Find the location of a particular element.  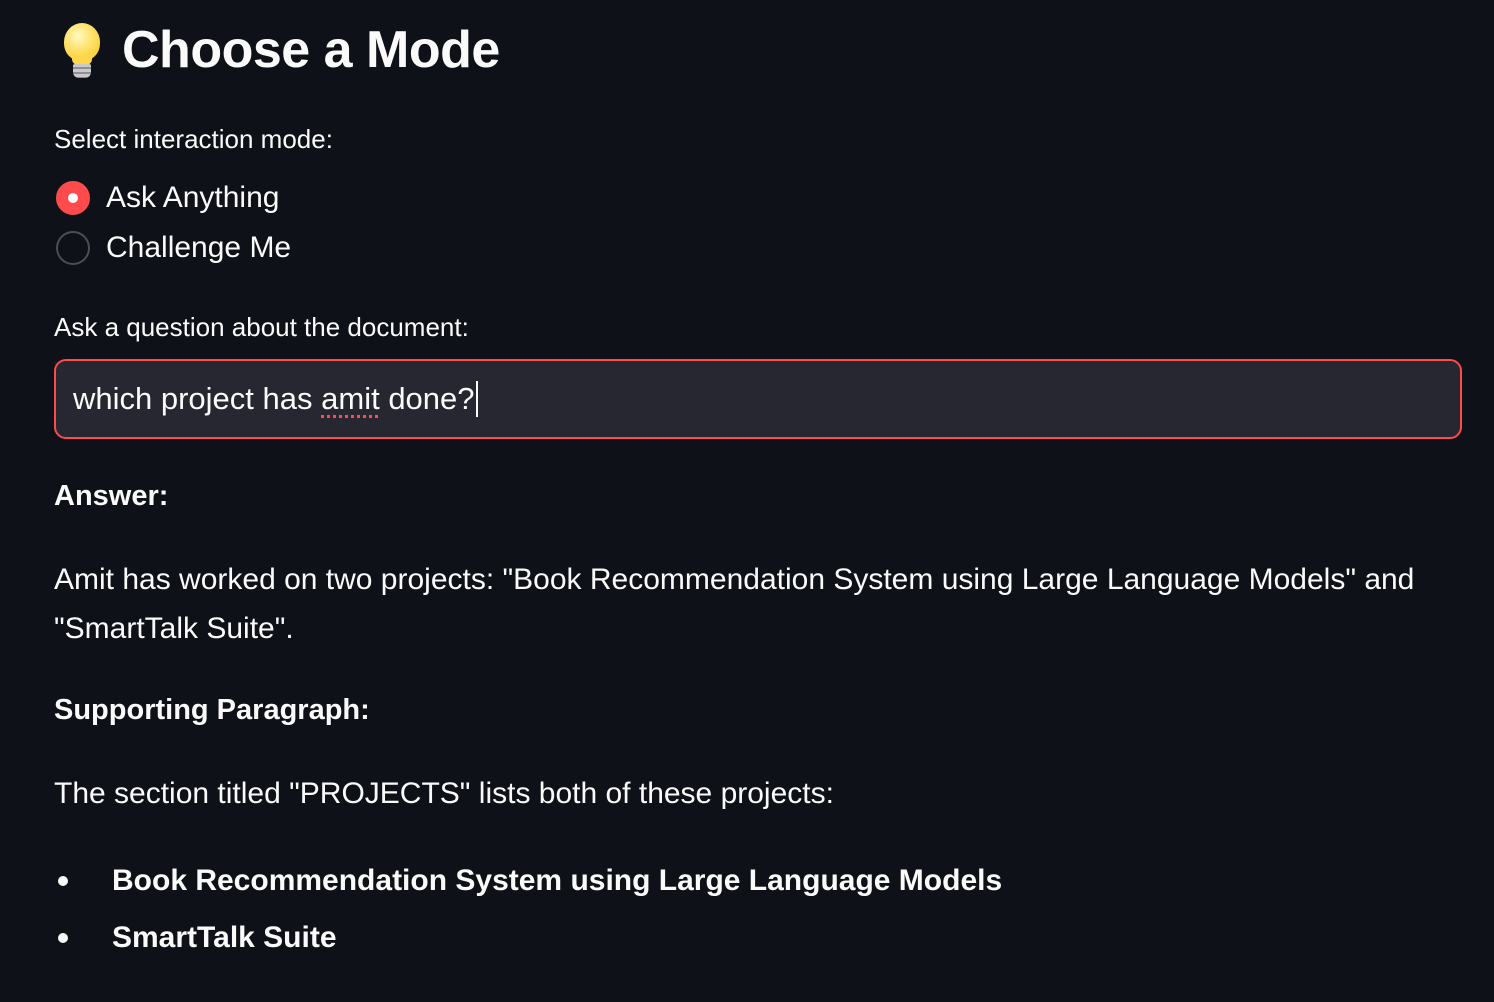

lightbulb-icon is located at coordinates (82, 50).